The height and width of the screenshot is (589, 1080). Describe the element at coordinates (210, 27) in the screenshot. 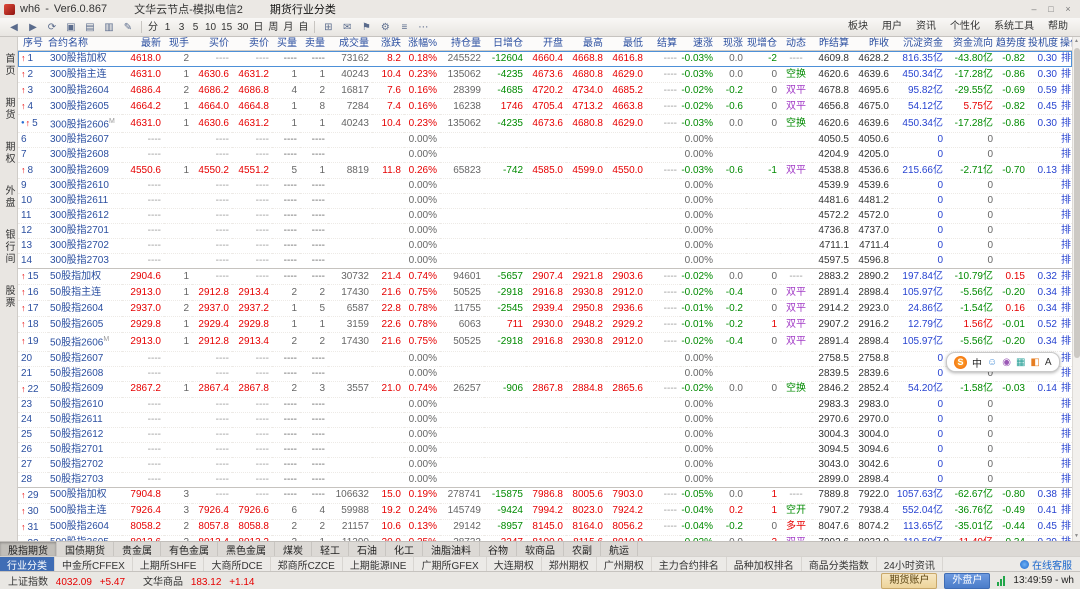

I see `period-button-10: 10` at that location.